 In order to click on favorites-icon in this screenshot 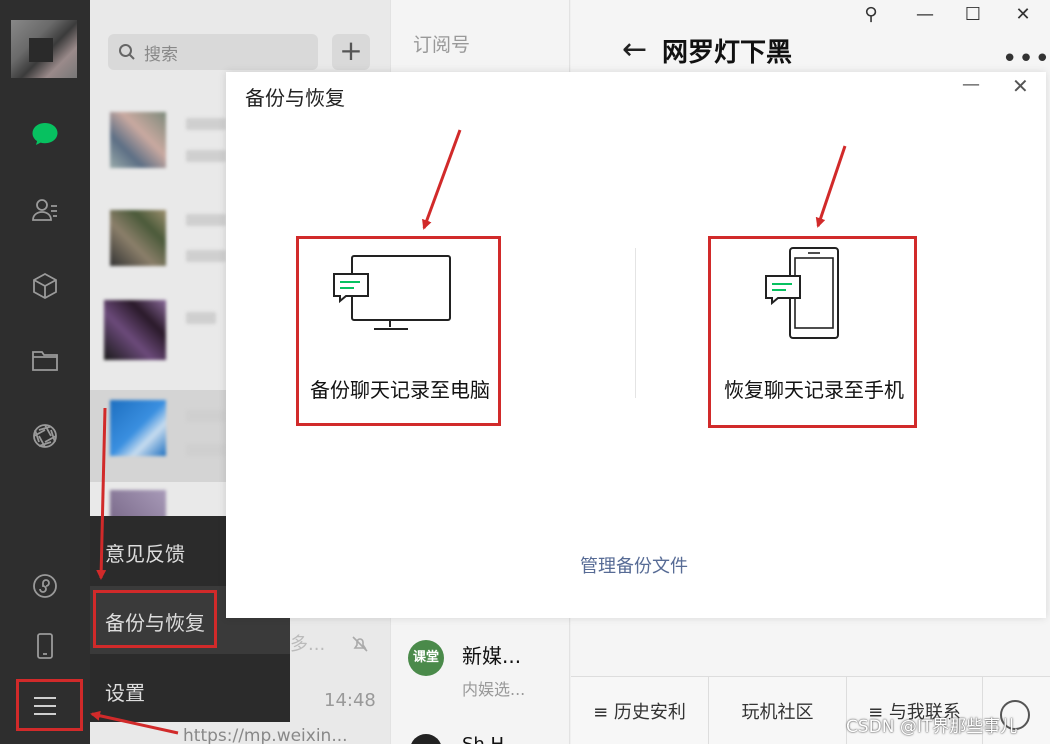, I will do `click(45, 286)`.